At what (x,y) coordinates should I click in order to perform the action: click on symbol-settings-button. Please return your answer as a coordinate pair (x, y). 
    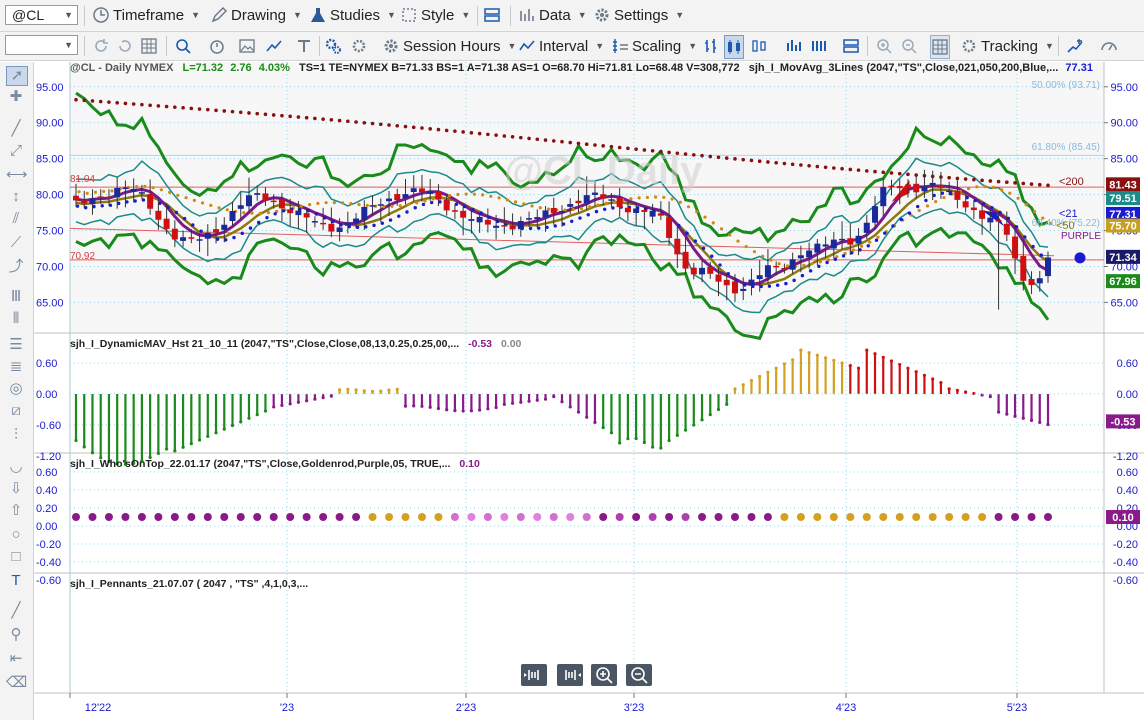
    Looking at the image, I should click on (359, 46).